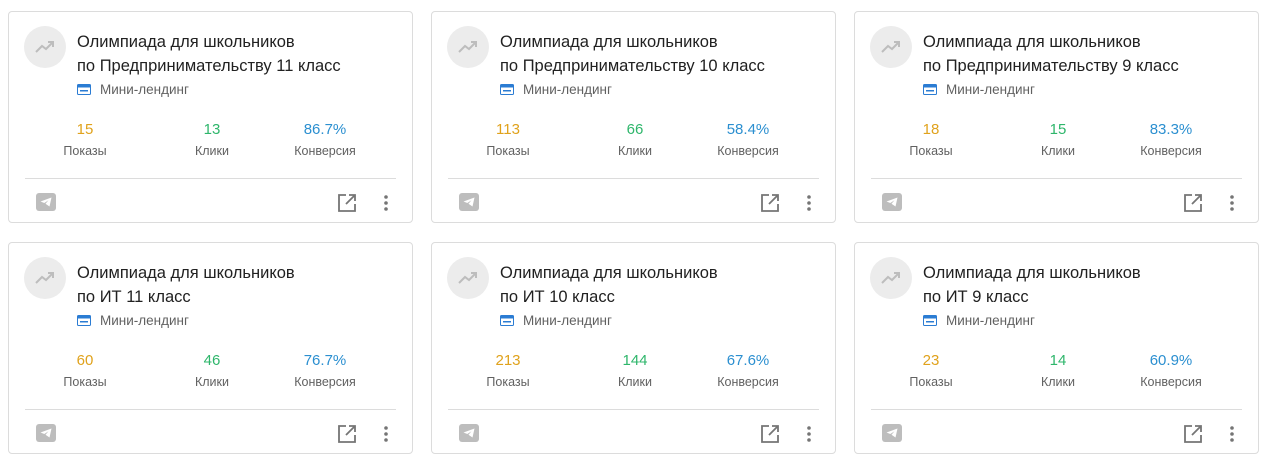  Describe the element at coordinates (85, 360) in the screenshot. I see `shows-value: 60` at that location.